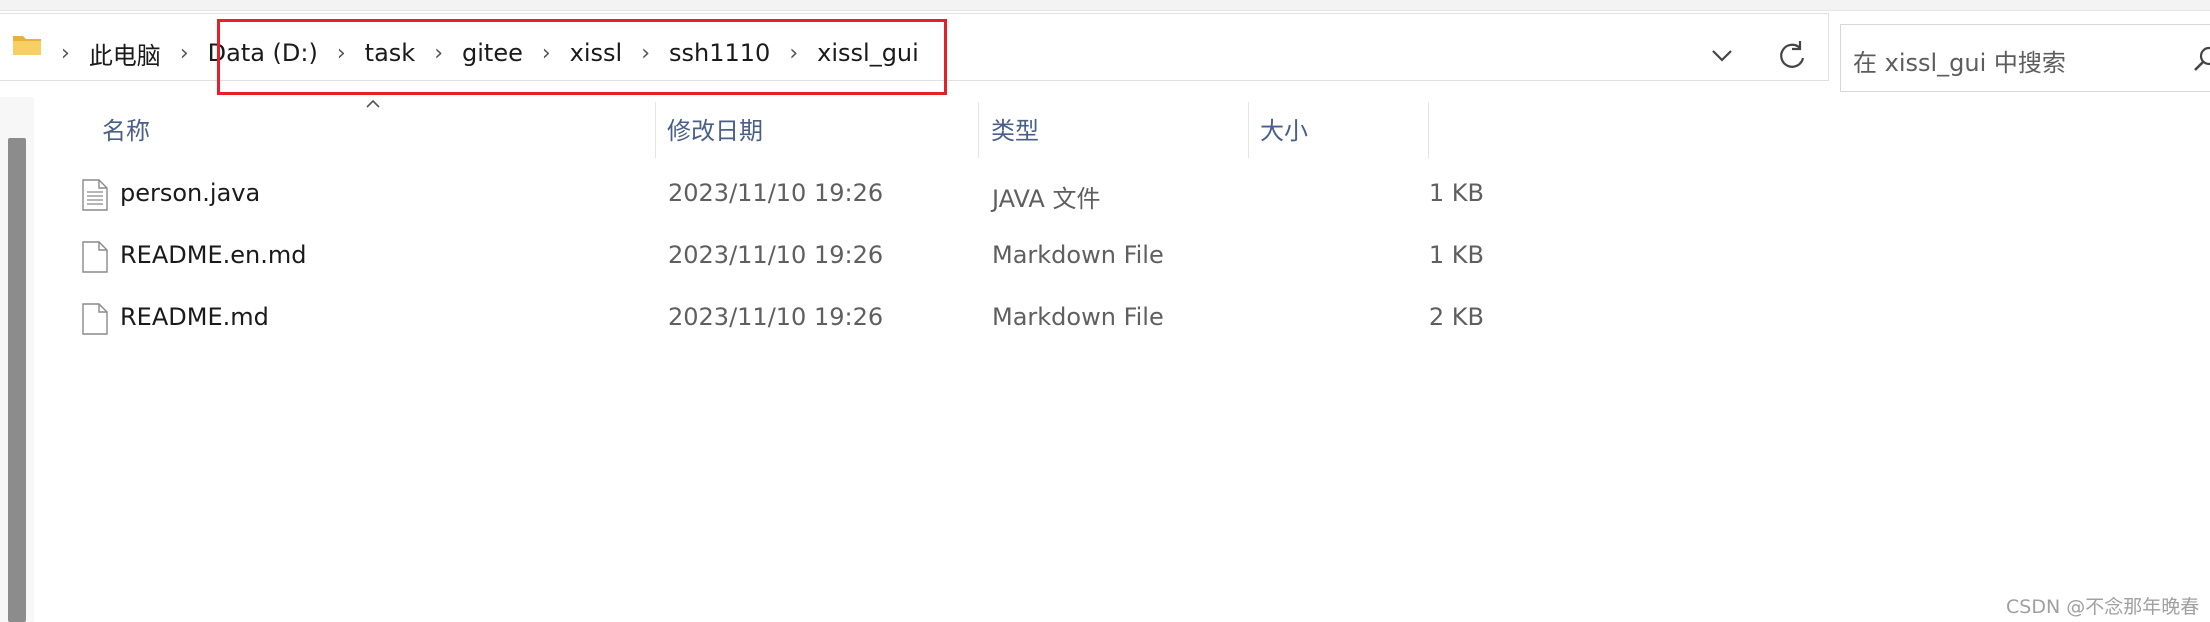 This screenshot has width=2210, height=622. Describe the element at coordinates (719, 53) in the screenshot. I see `breadcrumb-item-ssh1110: ssh1110` at that location.